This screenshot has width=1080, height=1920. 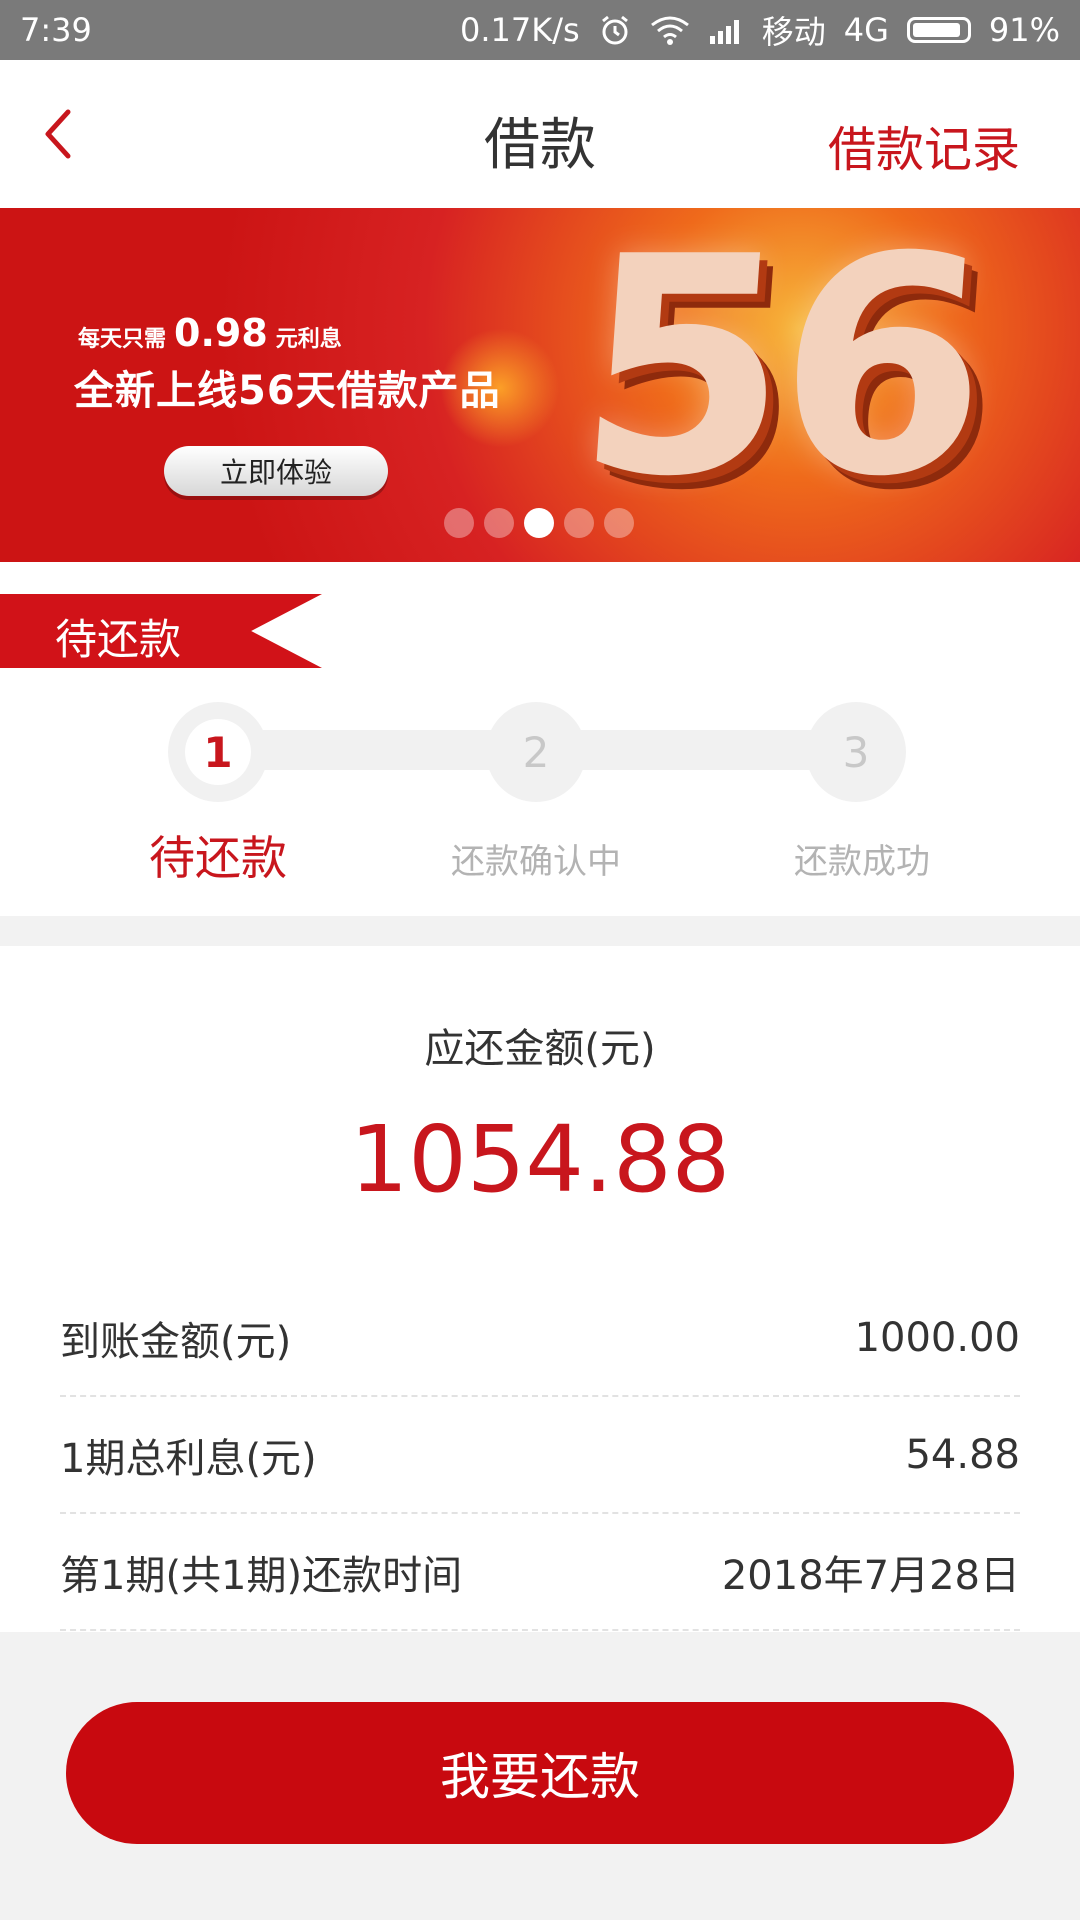 What do you see at coordinates (261, 1575) in the screenshot?
I see `detail-label: 第1期(共1期)还款时间` at bounding box center [261, 1575].